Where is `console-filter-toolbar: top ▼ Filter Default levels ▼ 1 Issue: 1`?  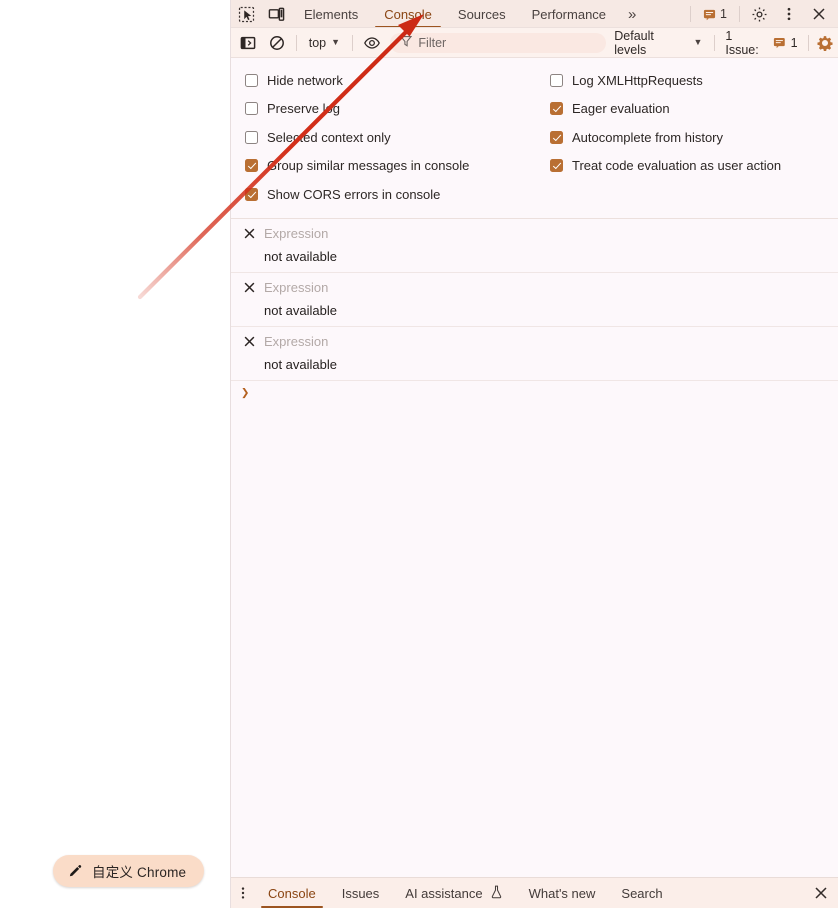 console-filter-toolbar: top ▼ Filter Default levels ▼ 1 Issue: 1 is located at coordinates (534, 43).